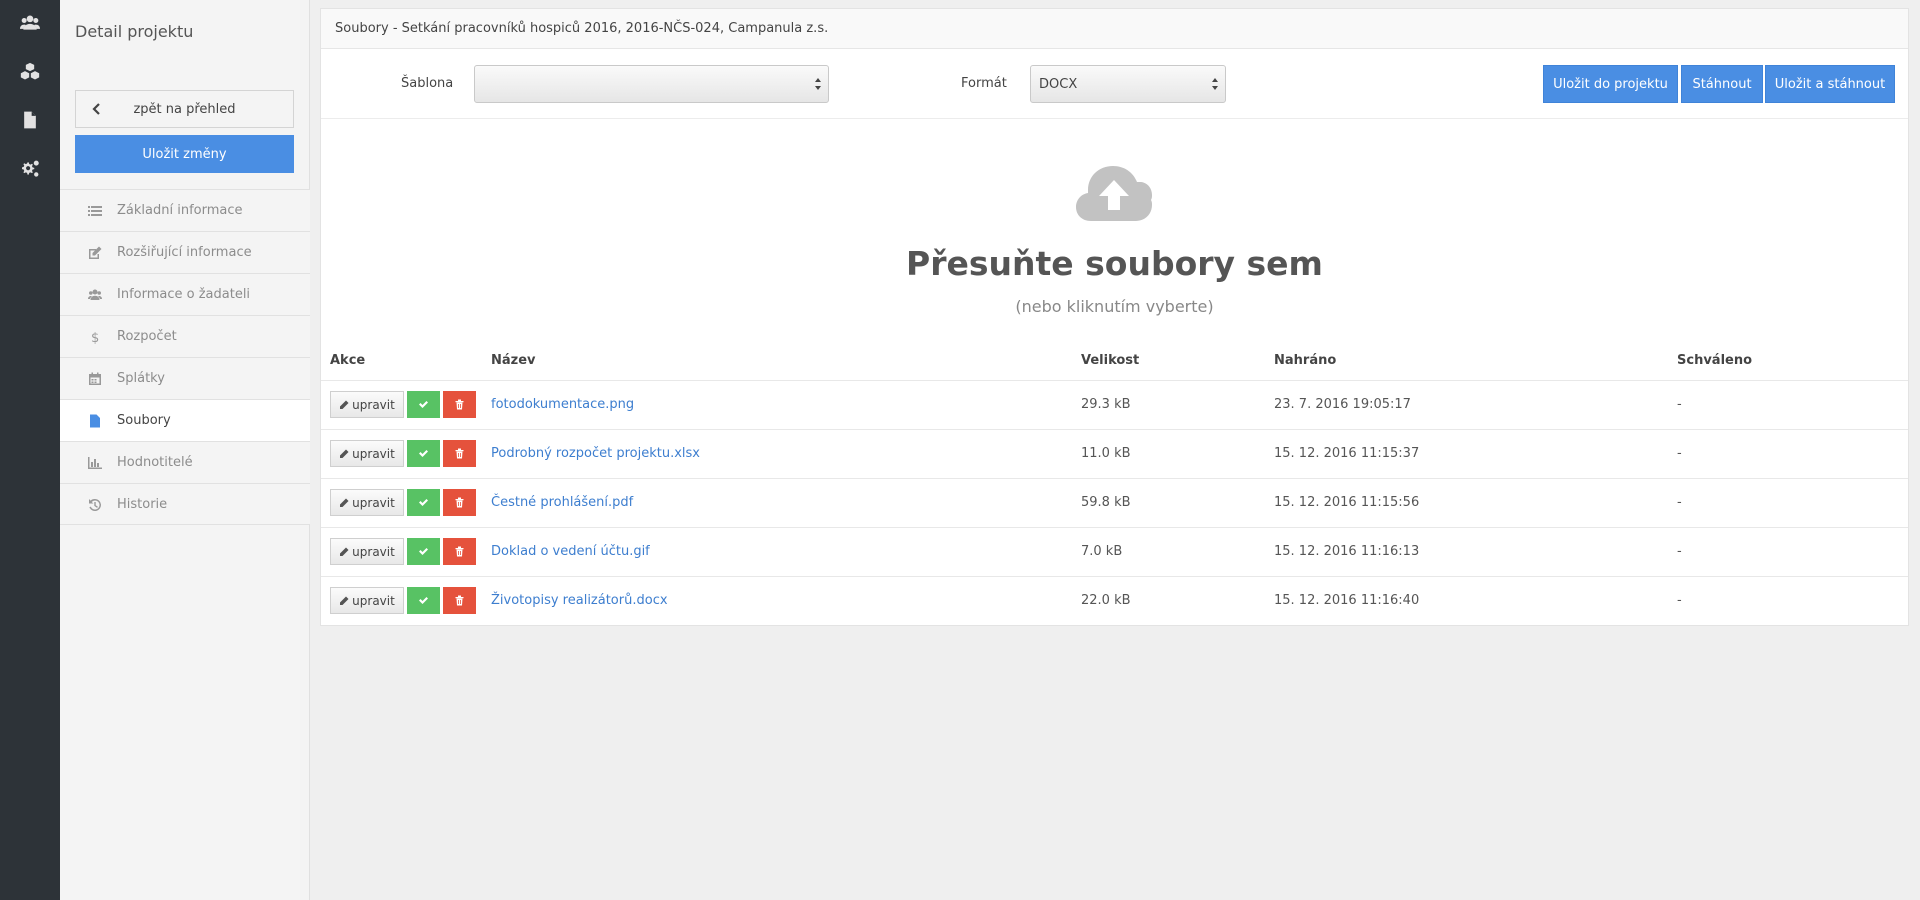  Describe the element at coordinates (1475, 502) in the screenshot. I see `file-uploaded: 15. 12. 2016 11:15:56` at that location.